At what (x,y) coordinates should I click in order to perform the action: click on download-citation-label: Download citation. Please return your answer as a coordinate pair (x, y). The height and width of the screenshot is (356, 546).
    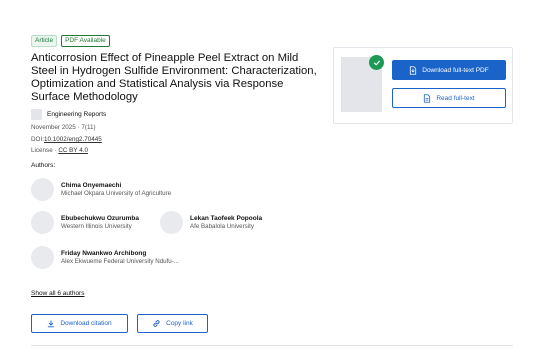
    Looking at the image, I should click on (86, 323).